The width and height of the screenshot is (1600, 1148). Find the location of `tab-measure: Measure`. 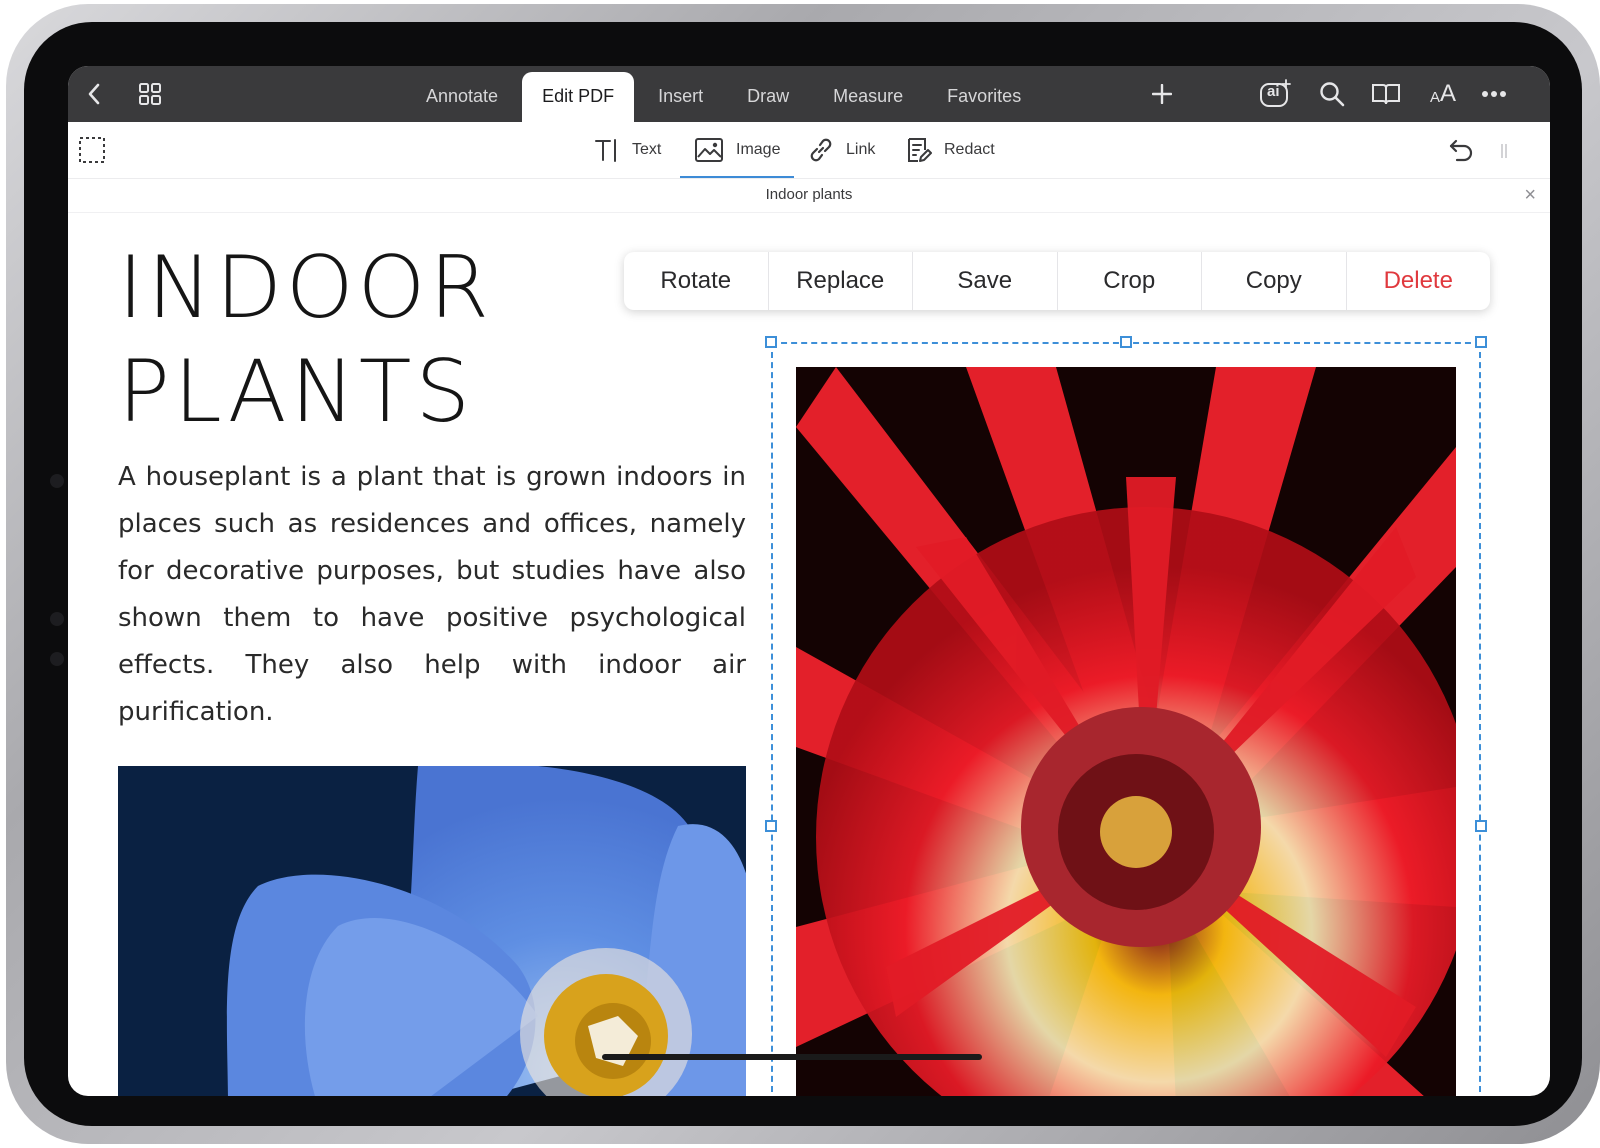

tab-measure: Measure is located at coordinates (868, 97).